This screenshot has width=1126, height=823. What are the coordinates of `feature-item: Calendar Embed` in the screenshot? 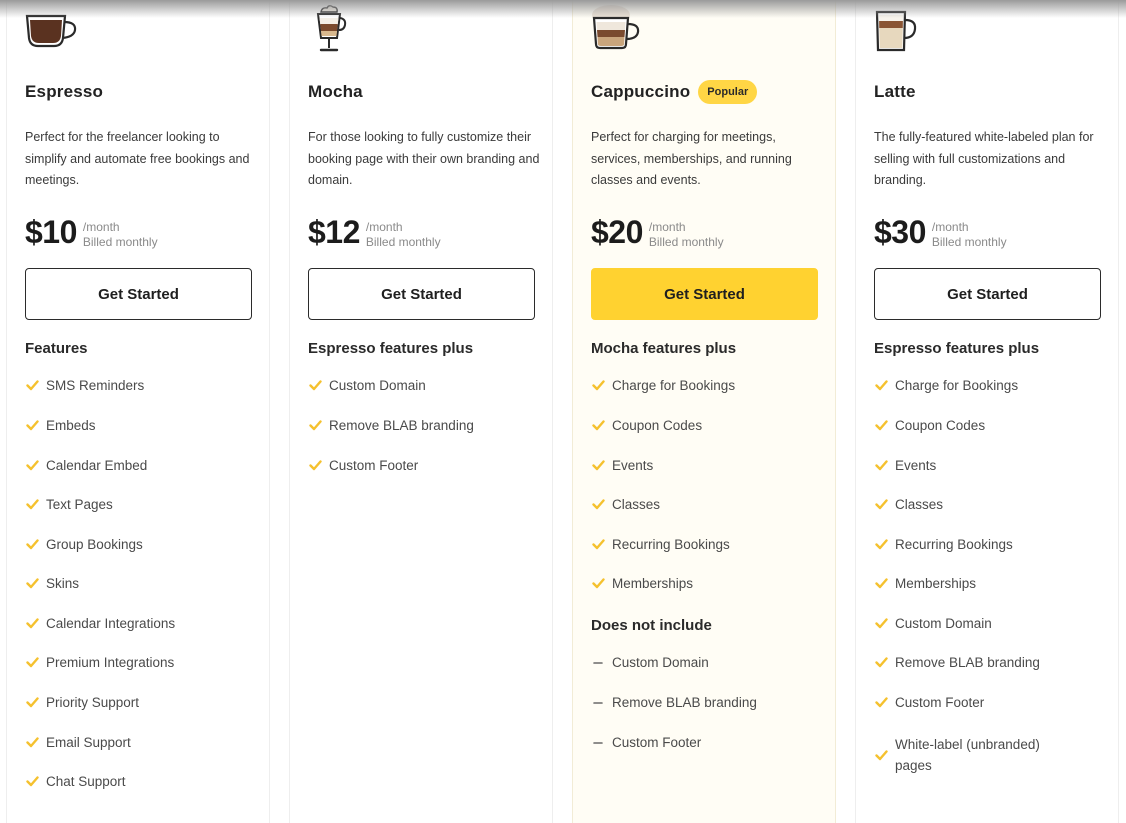 It's located at (140, 465).